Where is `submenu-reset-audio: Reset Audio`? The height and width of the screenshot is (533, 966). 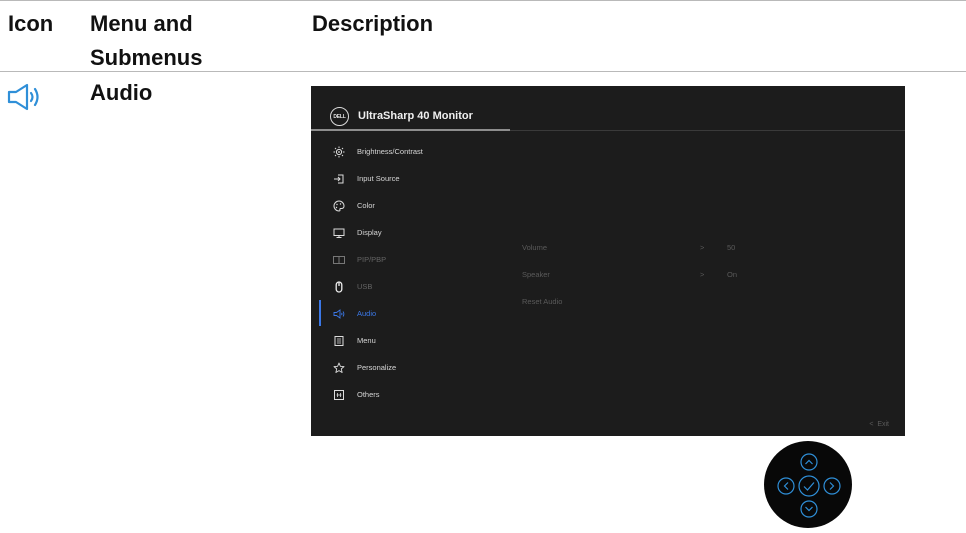 submenu-reset-audio: Reset Audio is located at coordinates (542, 301).